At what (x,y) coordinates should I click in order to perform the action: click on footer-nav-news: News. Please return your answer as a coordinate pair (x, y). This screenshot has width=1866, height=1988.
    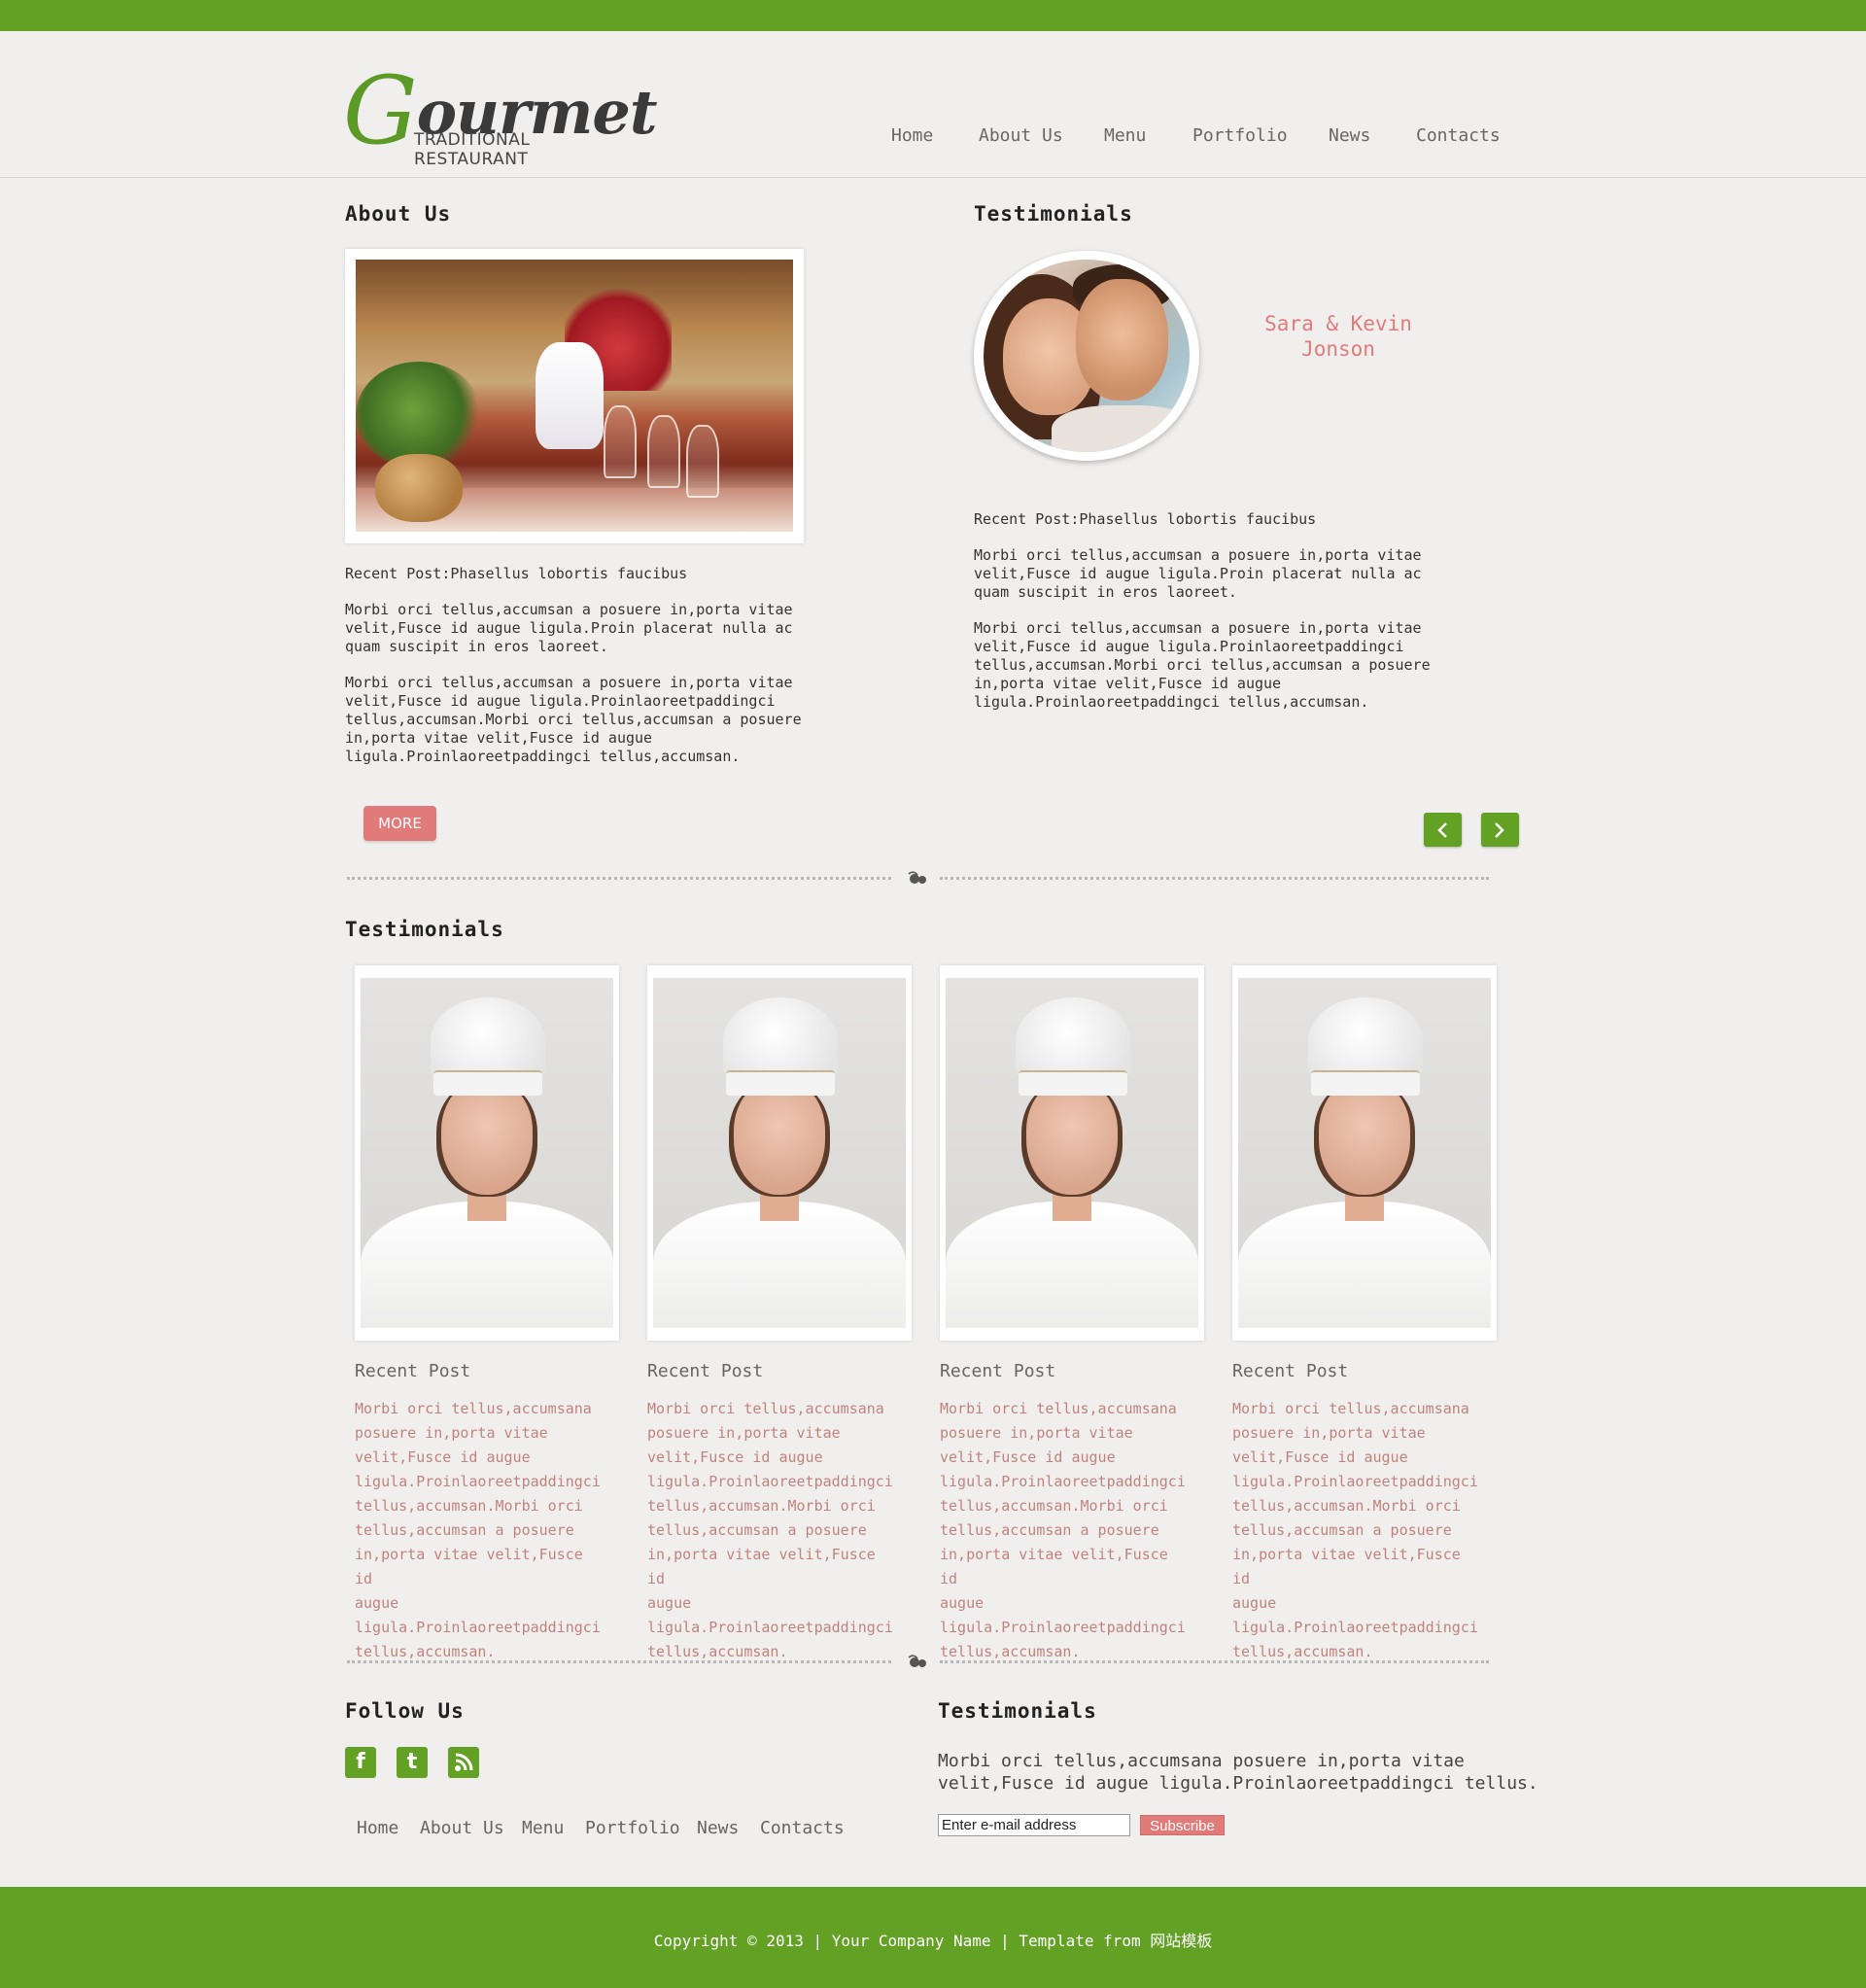
    Looking at the image, I should click on (718, 1828).